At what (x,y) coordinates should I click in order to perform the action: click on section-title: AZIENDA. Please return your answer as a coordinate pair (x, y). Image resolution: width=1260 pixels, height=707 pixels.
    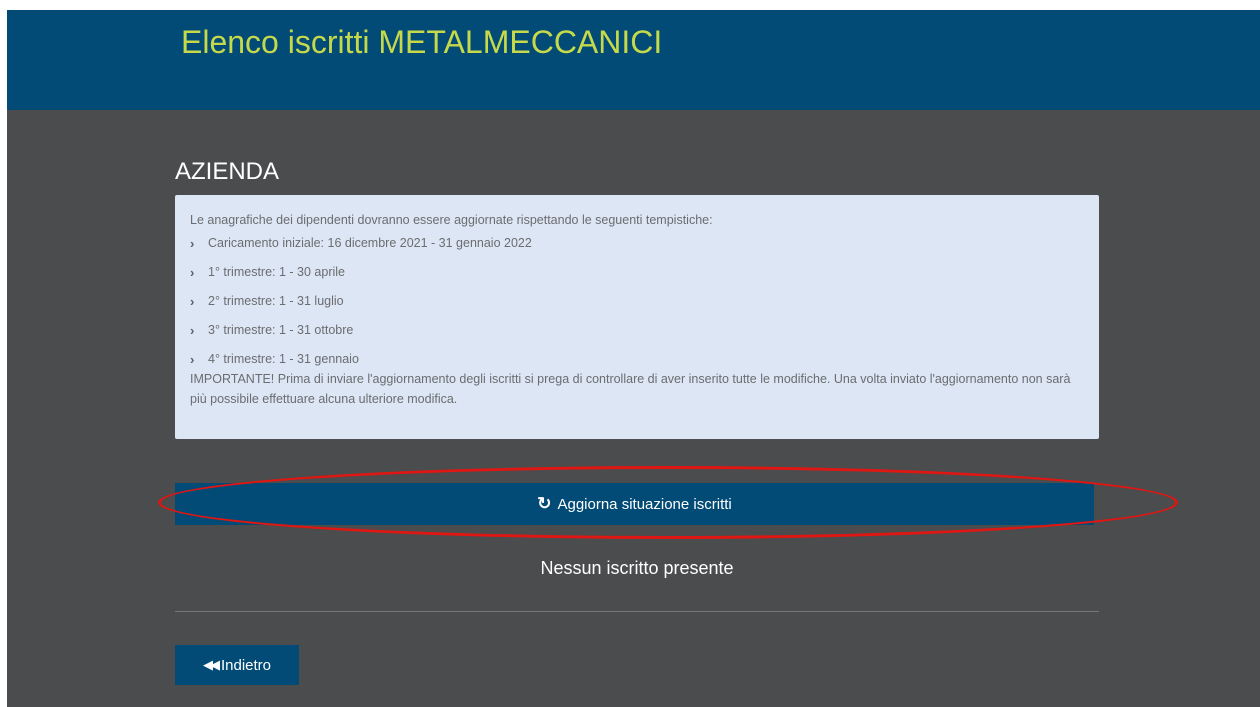
    Looking at the image, I should click on (227, 171).